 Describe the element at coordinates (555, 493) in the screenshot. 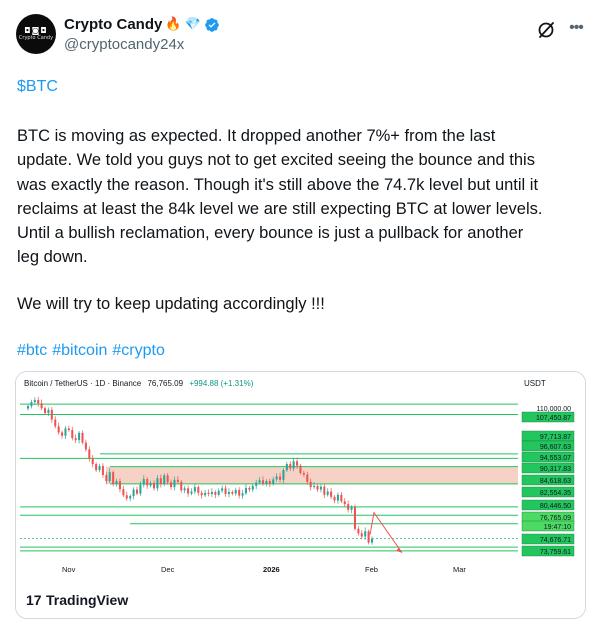

I see `price-label-text: 82,554.35` at that location.